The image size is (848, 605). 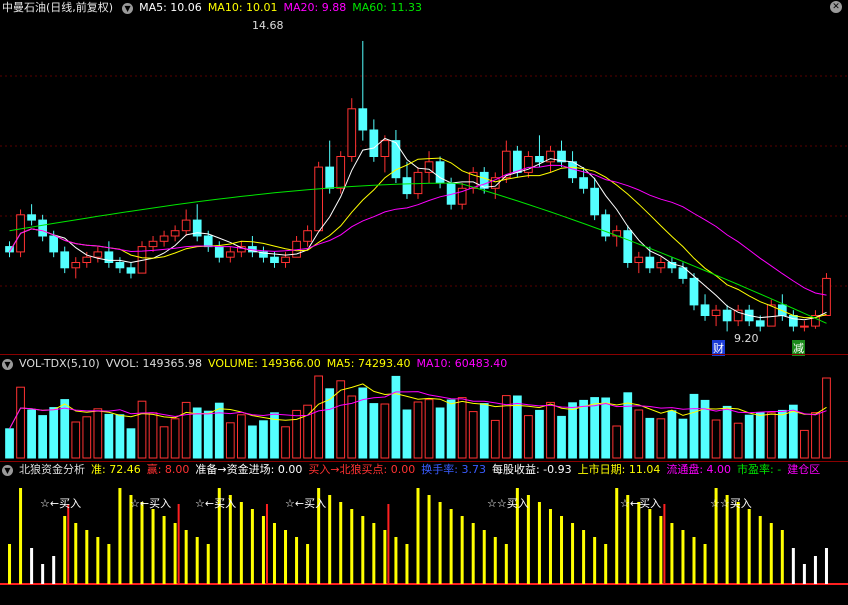 What do you see at coordinates (462, 363) in the screenshot?
I see `vol-ma10-readout: MA10: 60483.40` at bounding box center [462, 363].